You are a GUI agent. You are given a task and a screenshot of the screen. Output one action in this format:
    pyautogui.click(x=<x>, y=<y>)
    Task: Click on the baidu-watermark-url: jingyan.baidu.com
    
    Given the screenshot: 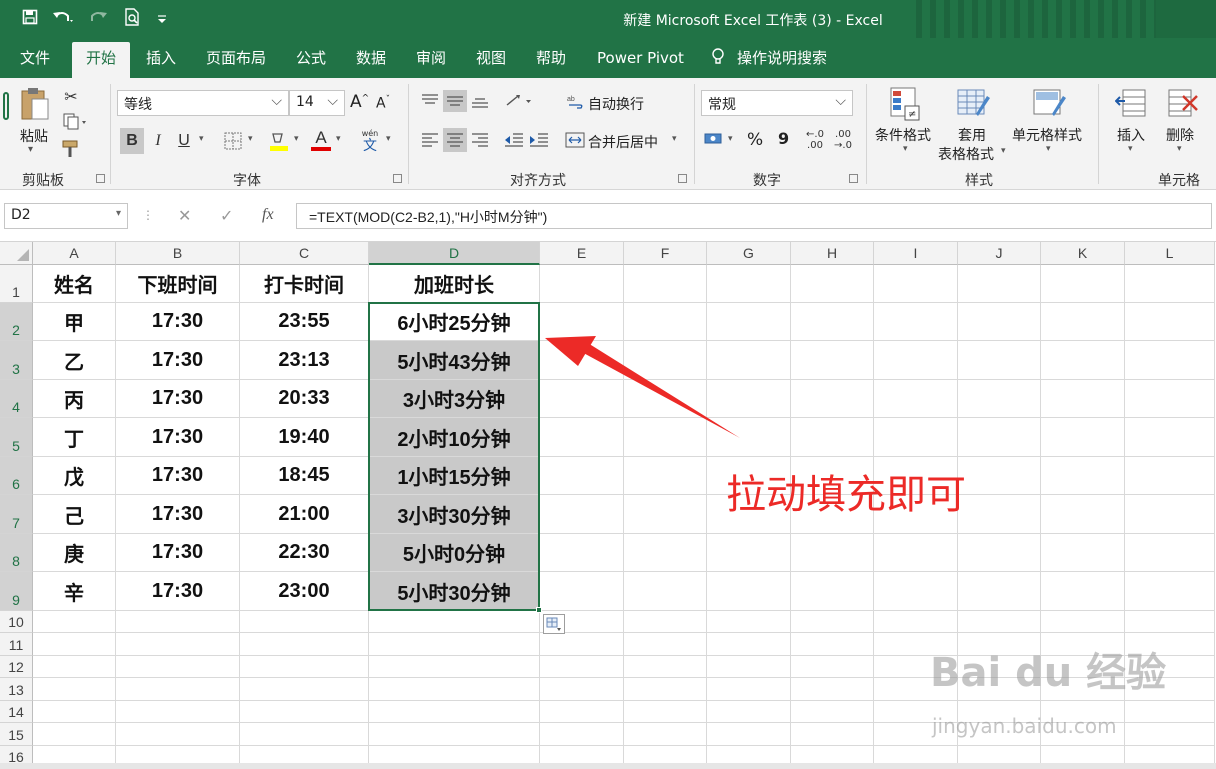 What is the action you would take?
    pyautogui.click(x=1024, y=726)
    